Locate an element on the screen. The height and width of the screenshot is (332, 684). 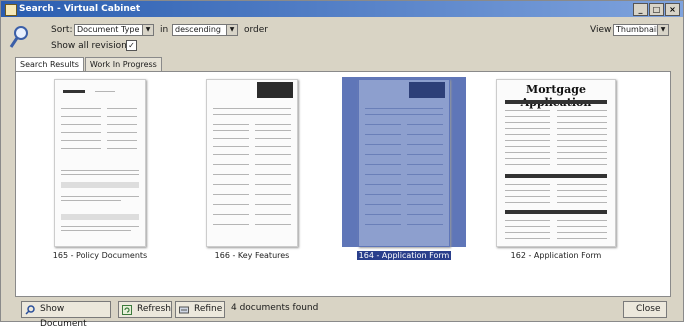
title-bar: Search - Virtual Cabinet _ □ × is located at coordinates (342, 9).